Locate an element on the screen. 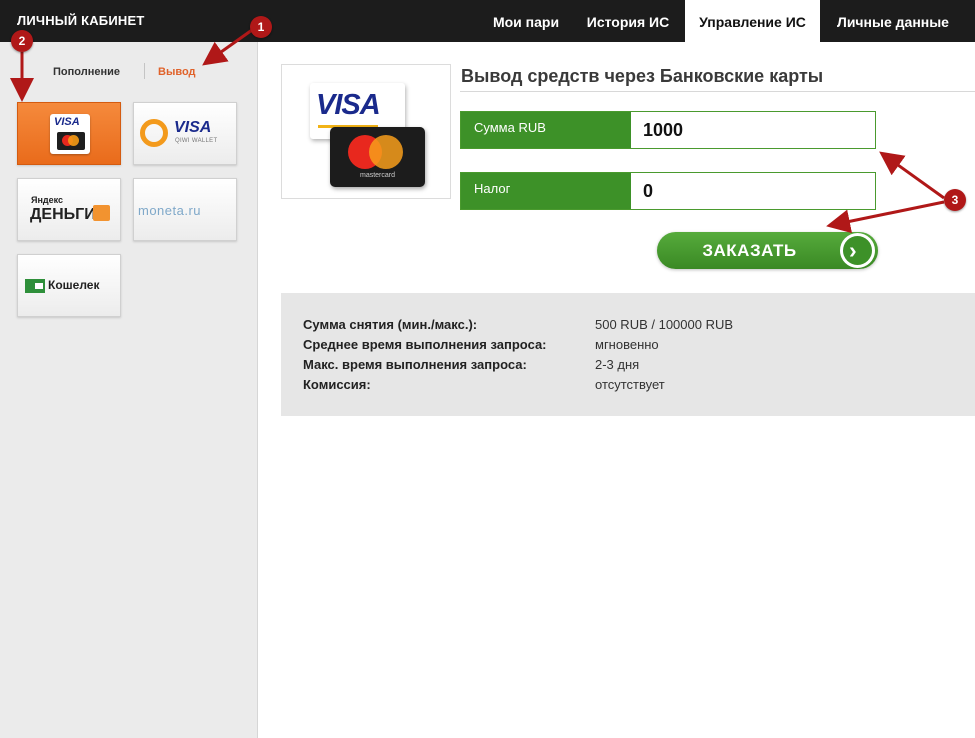 This screenshot has width=975, height=738. subtab-deposit: Пополнение is located at coordinates (86, 72).